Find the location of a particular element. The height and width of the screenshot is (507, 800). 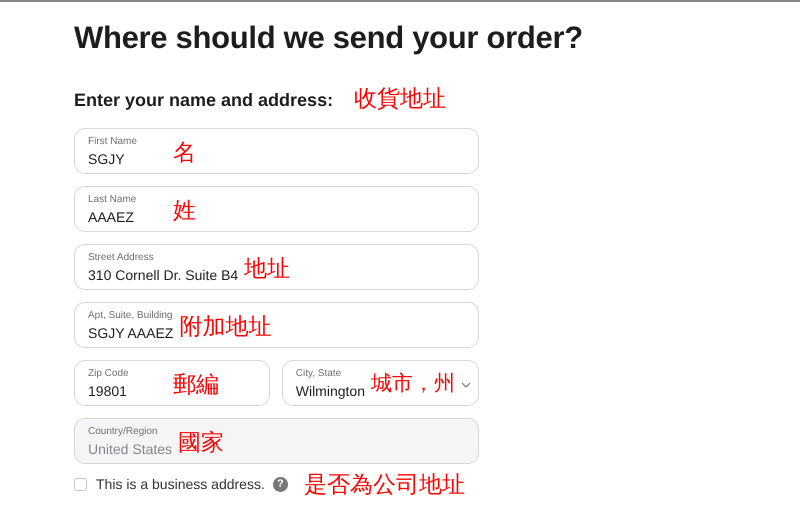

annotation-text: 姓 is located at coordinates (184, 210).